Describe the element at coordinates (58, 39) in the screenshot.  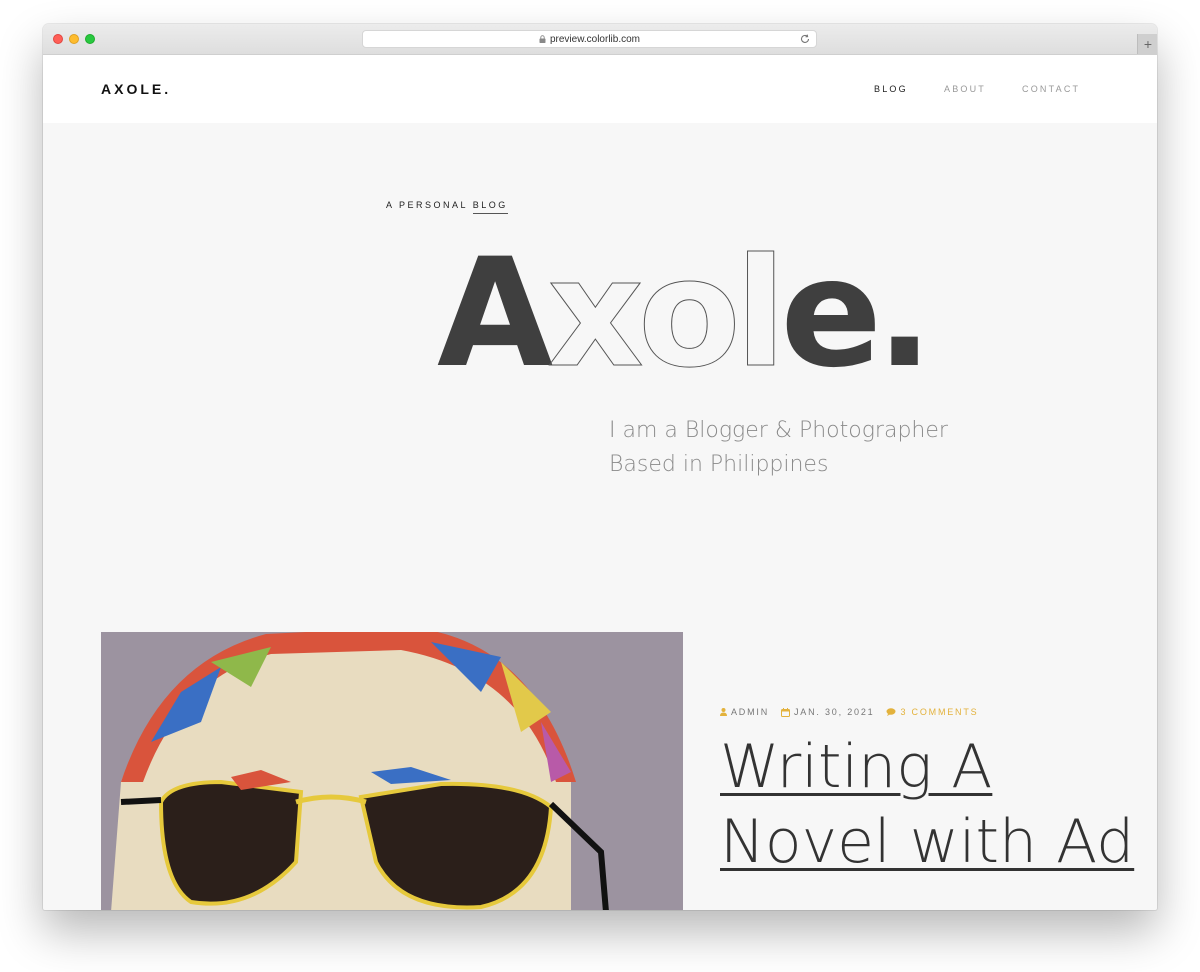
I see `close-window-button` at that location.